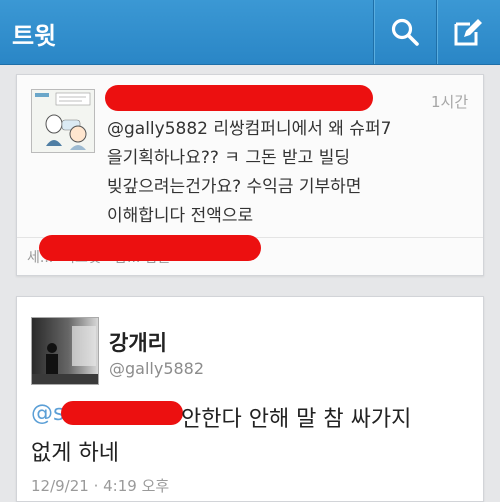  I want to click on user-name: 강개리, so click(138, 342).